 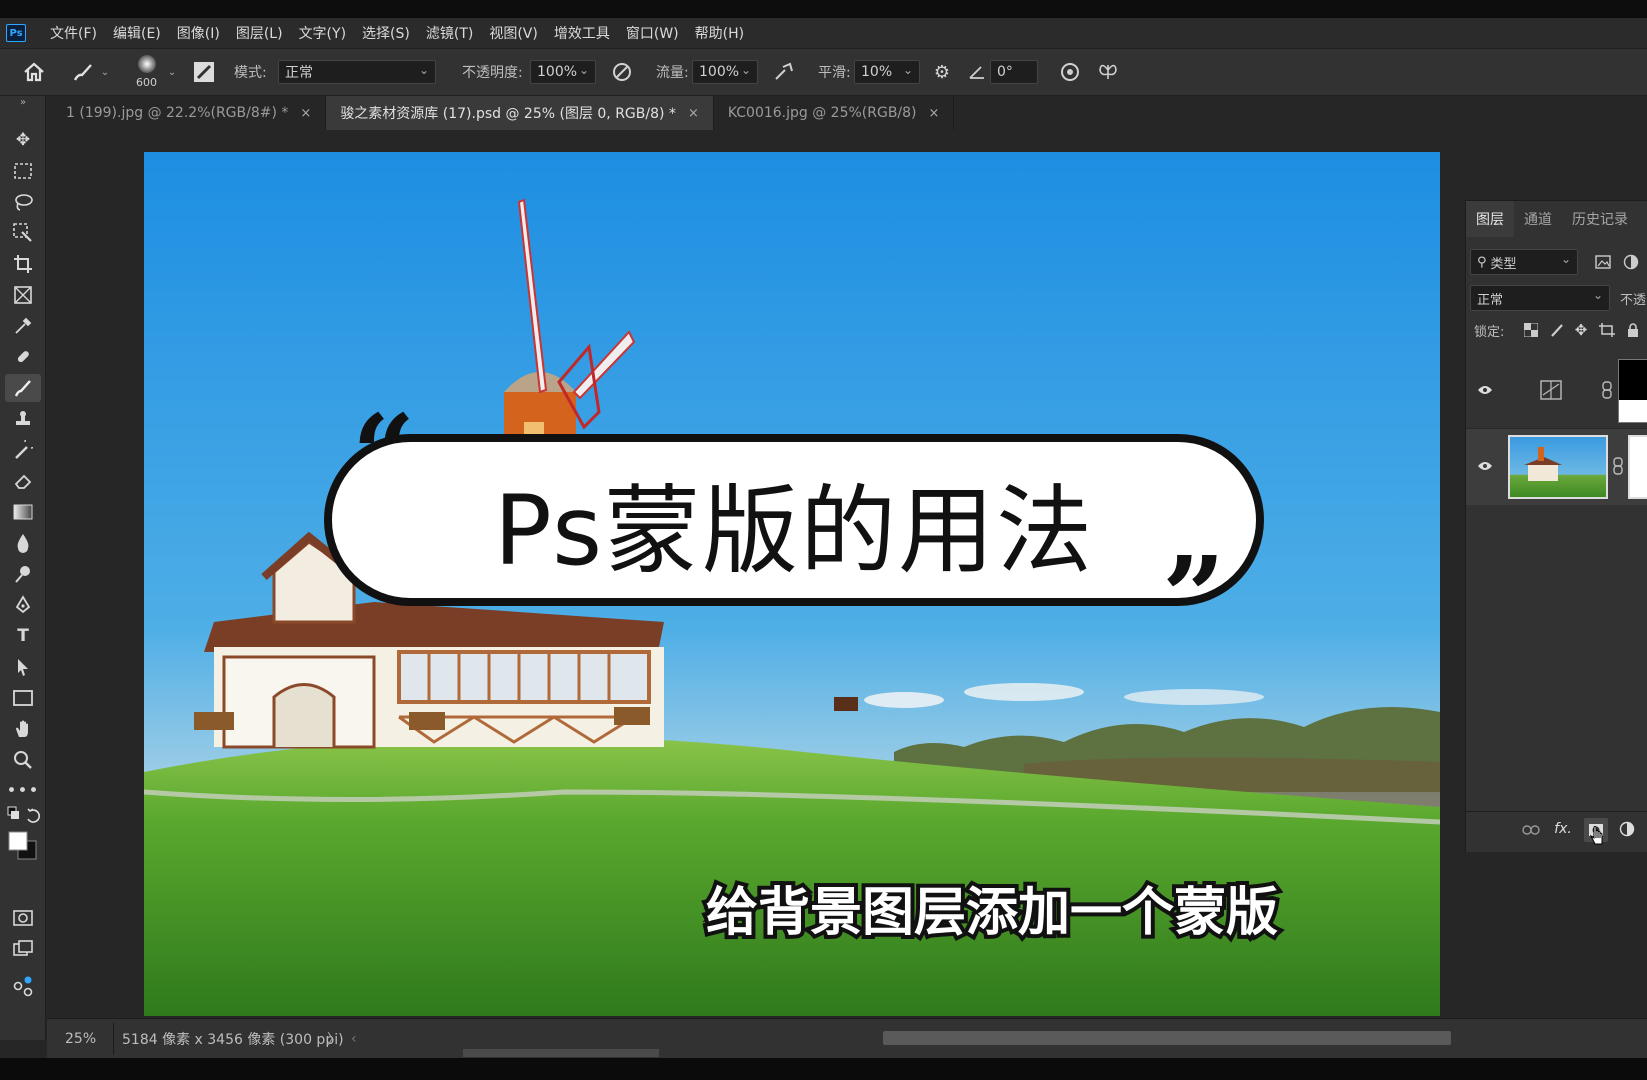 What do you see at coordinates (23, 512) in the screenshot?
I see `gradient-tool-icon` at bounding box center [23, 512].